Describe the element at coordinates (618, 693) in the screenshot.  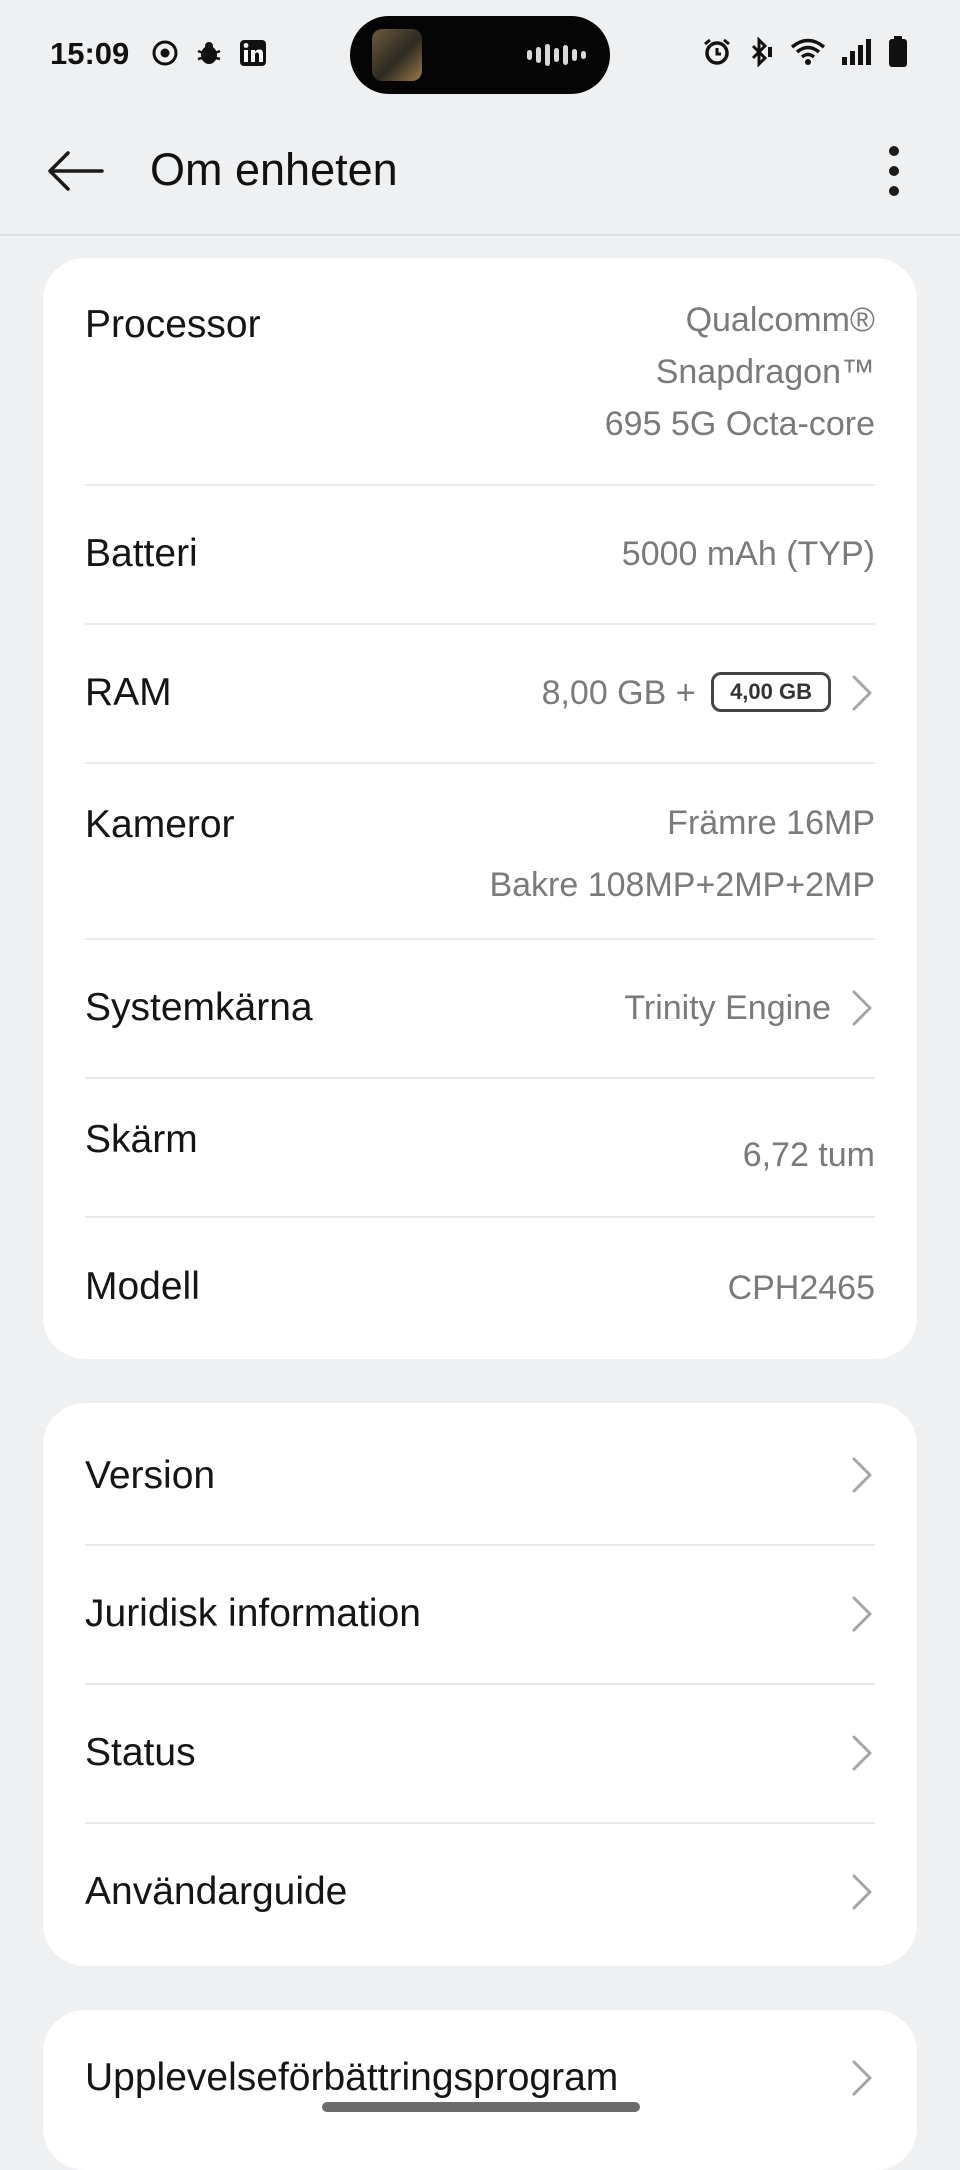
I see `ram-value: 8,00 GB +` at that location.